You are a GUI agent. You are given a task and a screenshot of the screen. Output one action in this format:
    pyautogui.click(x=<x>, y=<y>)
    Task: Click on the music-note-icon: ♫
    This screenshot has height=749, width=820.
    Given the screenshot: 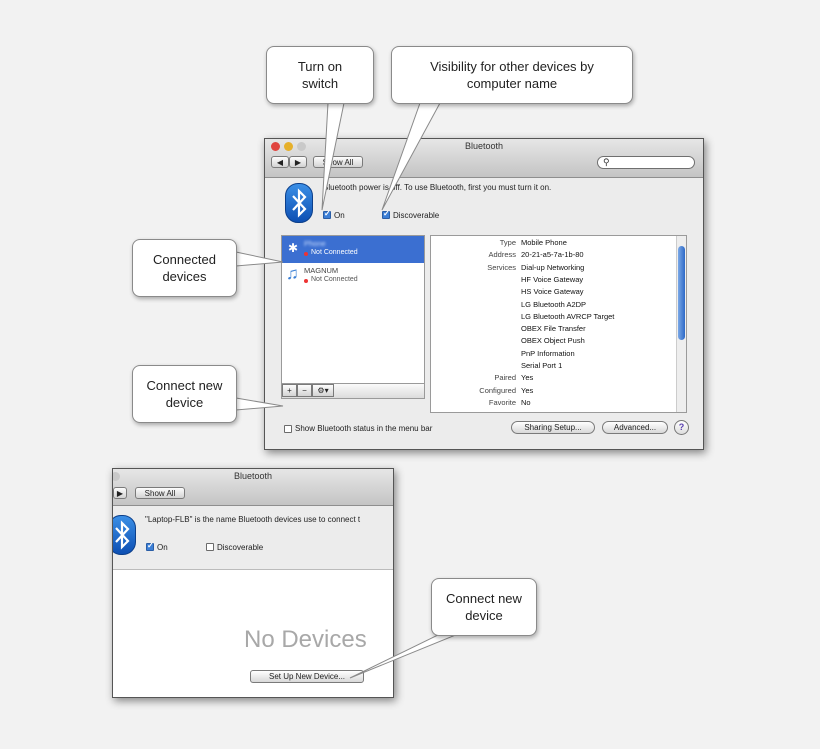 What is the action you would take?
    pyautogui.click(x=292, y=273)
    